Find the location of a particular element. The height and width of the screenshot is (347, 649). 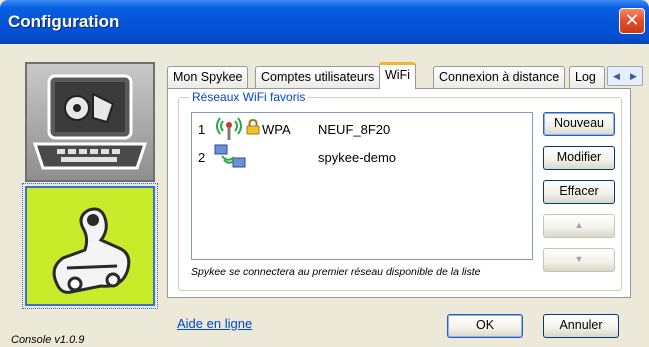

tab-scroll-left-icon: ◀ is located at coordinates (616, 76).